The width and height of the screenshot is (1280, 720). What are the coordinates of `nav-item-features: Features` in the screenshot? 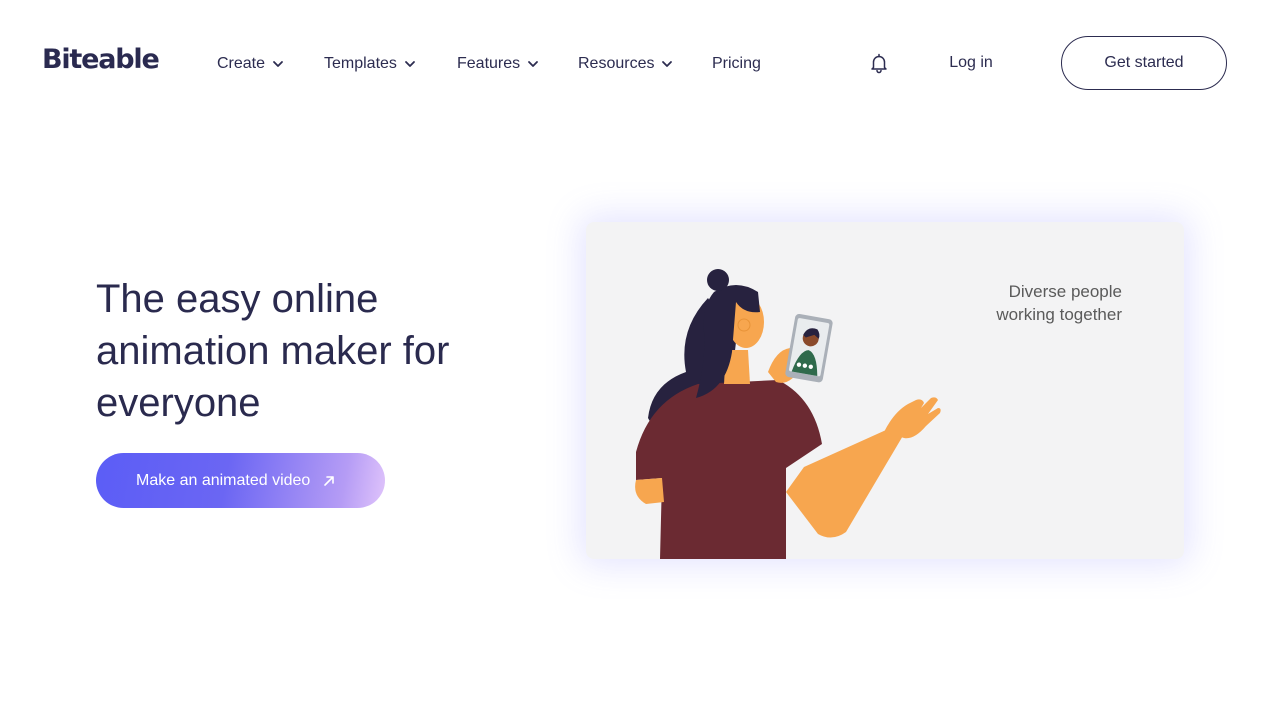 It's located at (498, 64).